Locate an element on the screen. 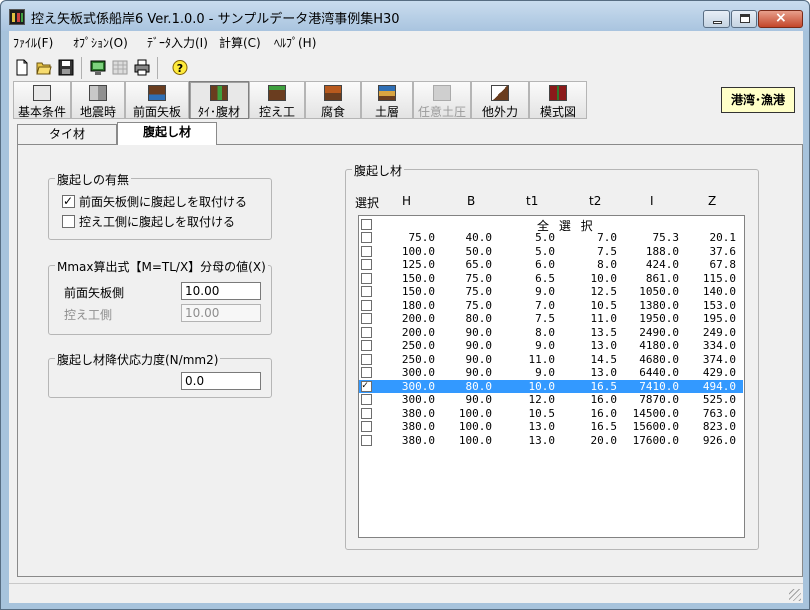  help-button: ? is located at coordinates (180, 68).